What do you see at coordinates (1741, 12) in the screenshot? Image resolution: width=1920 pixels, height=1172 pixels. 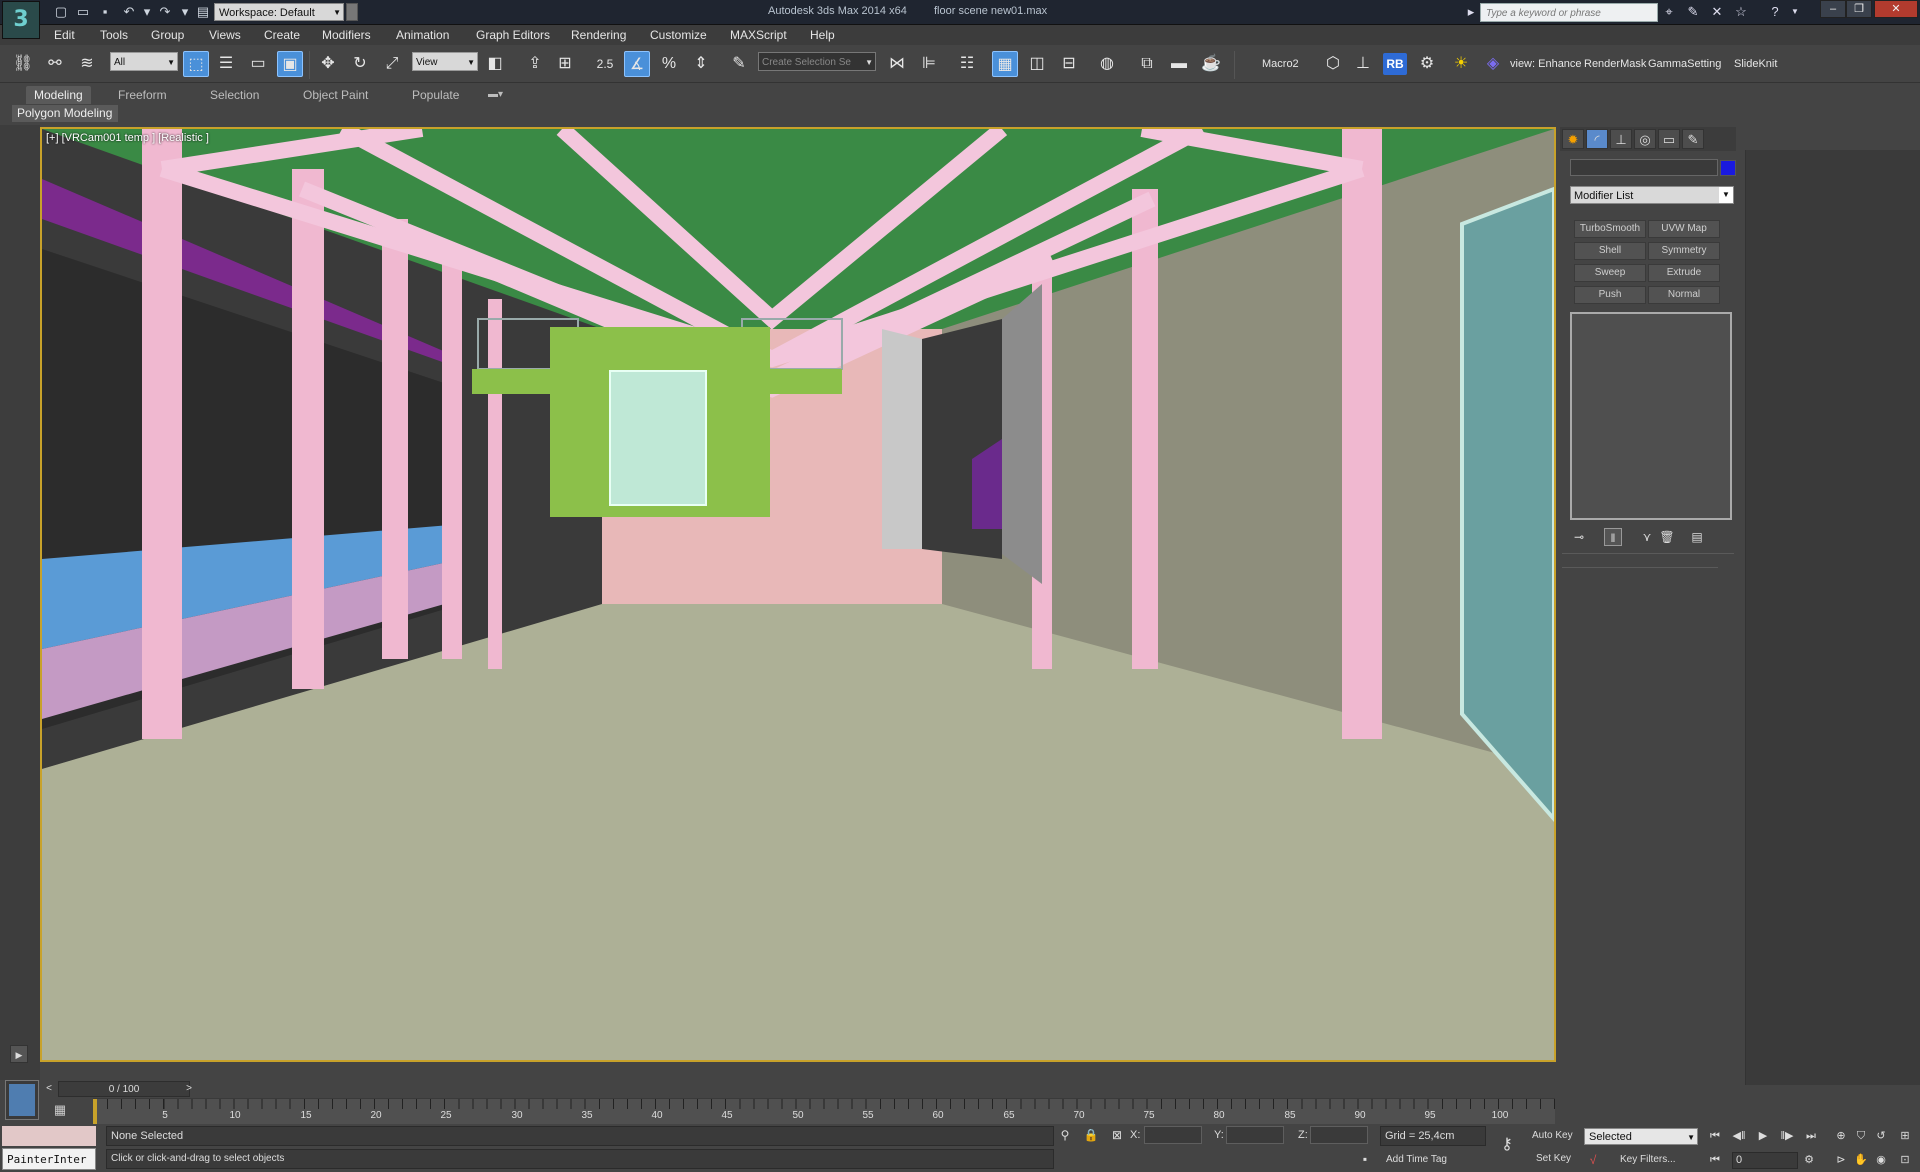 I see `favorites-star-icon: ☆` at bounding box center [1741, 12].